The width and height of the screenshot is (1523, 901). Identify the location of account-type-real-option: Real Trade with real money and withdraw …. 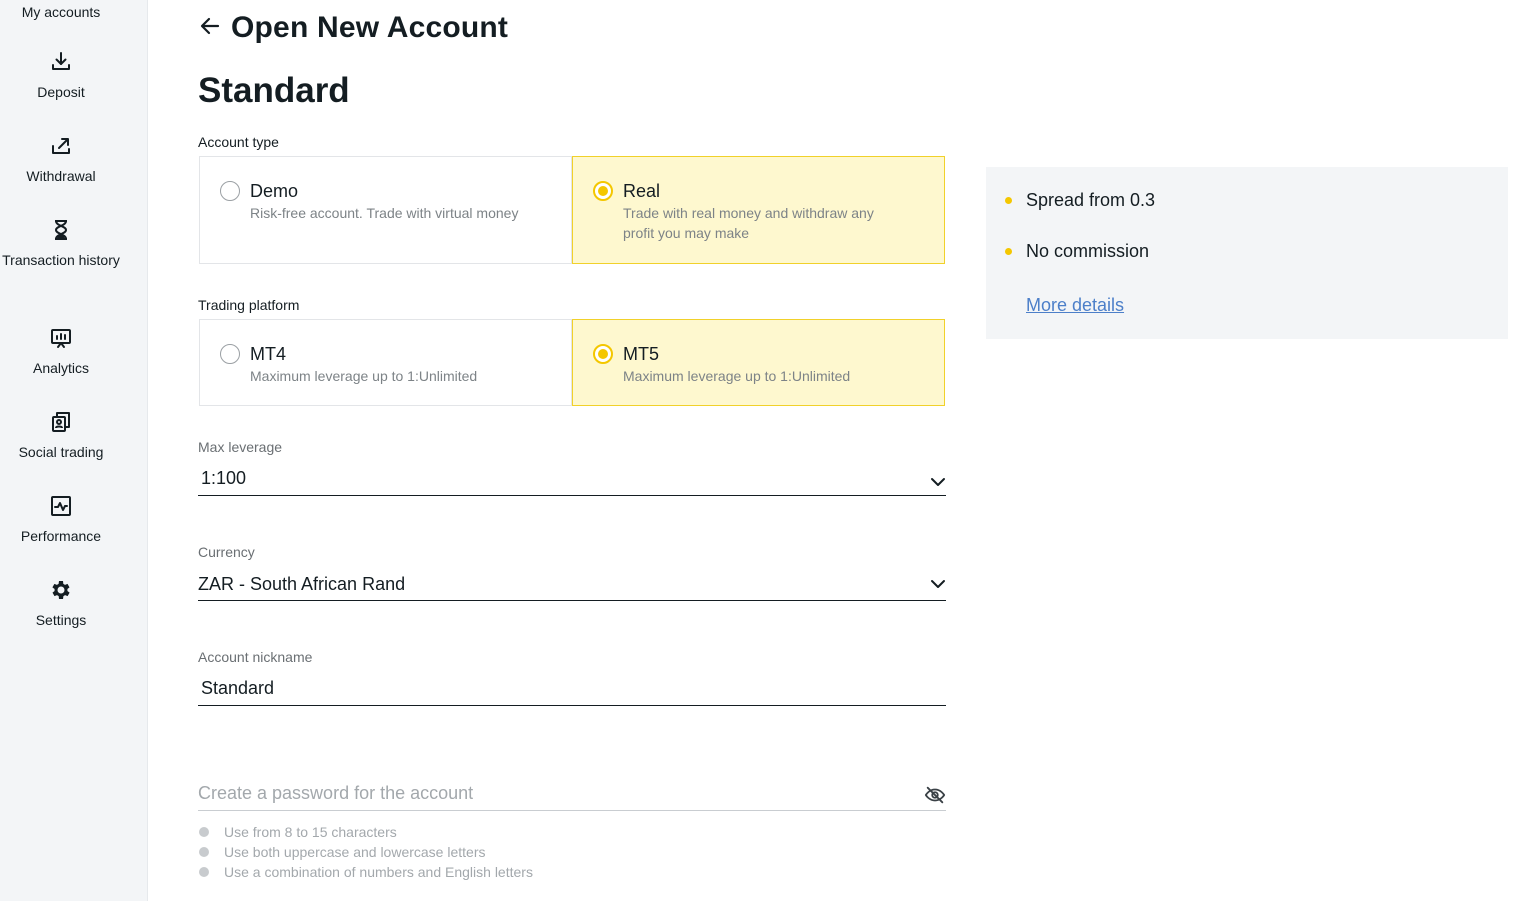
(758, 210).